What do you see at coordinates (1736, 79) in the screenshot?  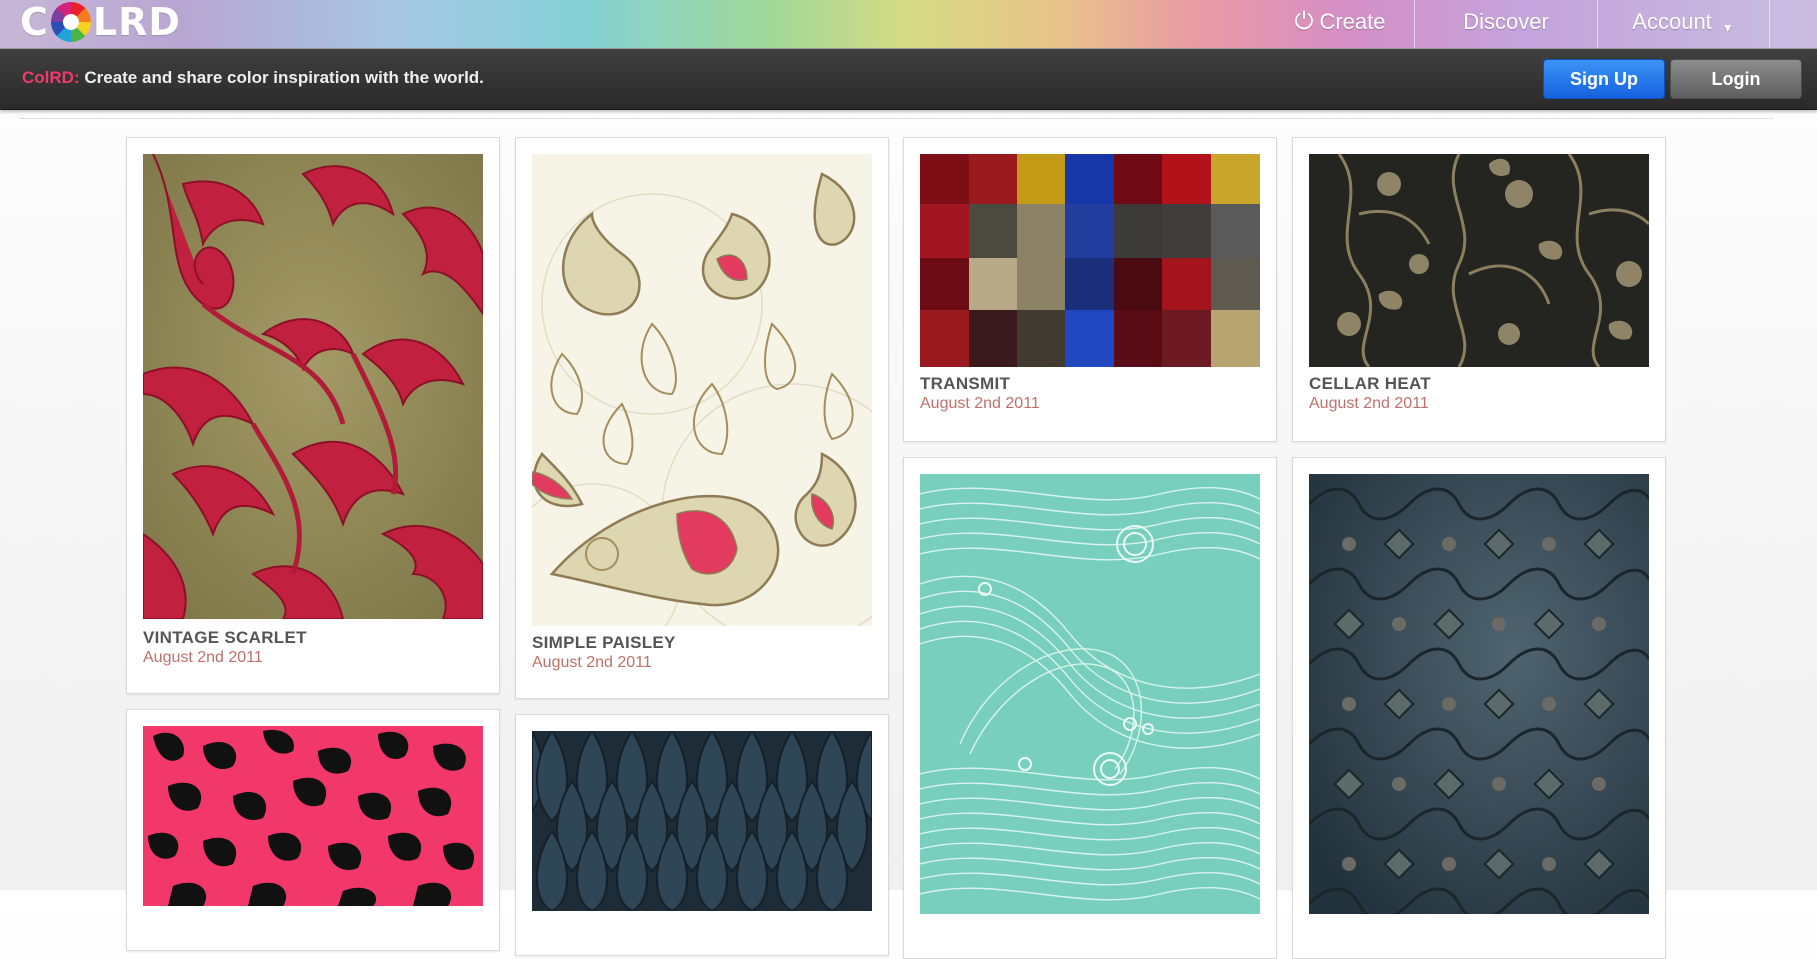 I see `login-button: Login` at bounding box center [1736, 79].